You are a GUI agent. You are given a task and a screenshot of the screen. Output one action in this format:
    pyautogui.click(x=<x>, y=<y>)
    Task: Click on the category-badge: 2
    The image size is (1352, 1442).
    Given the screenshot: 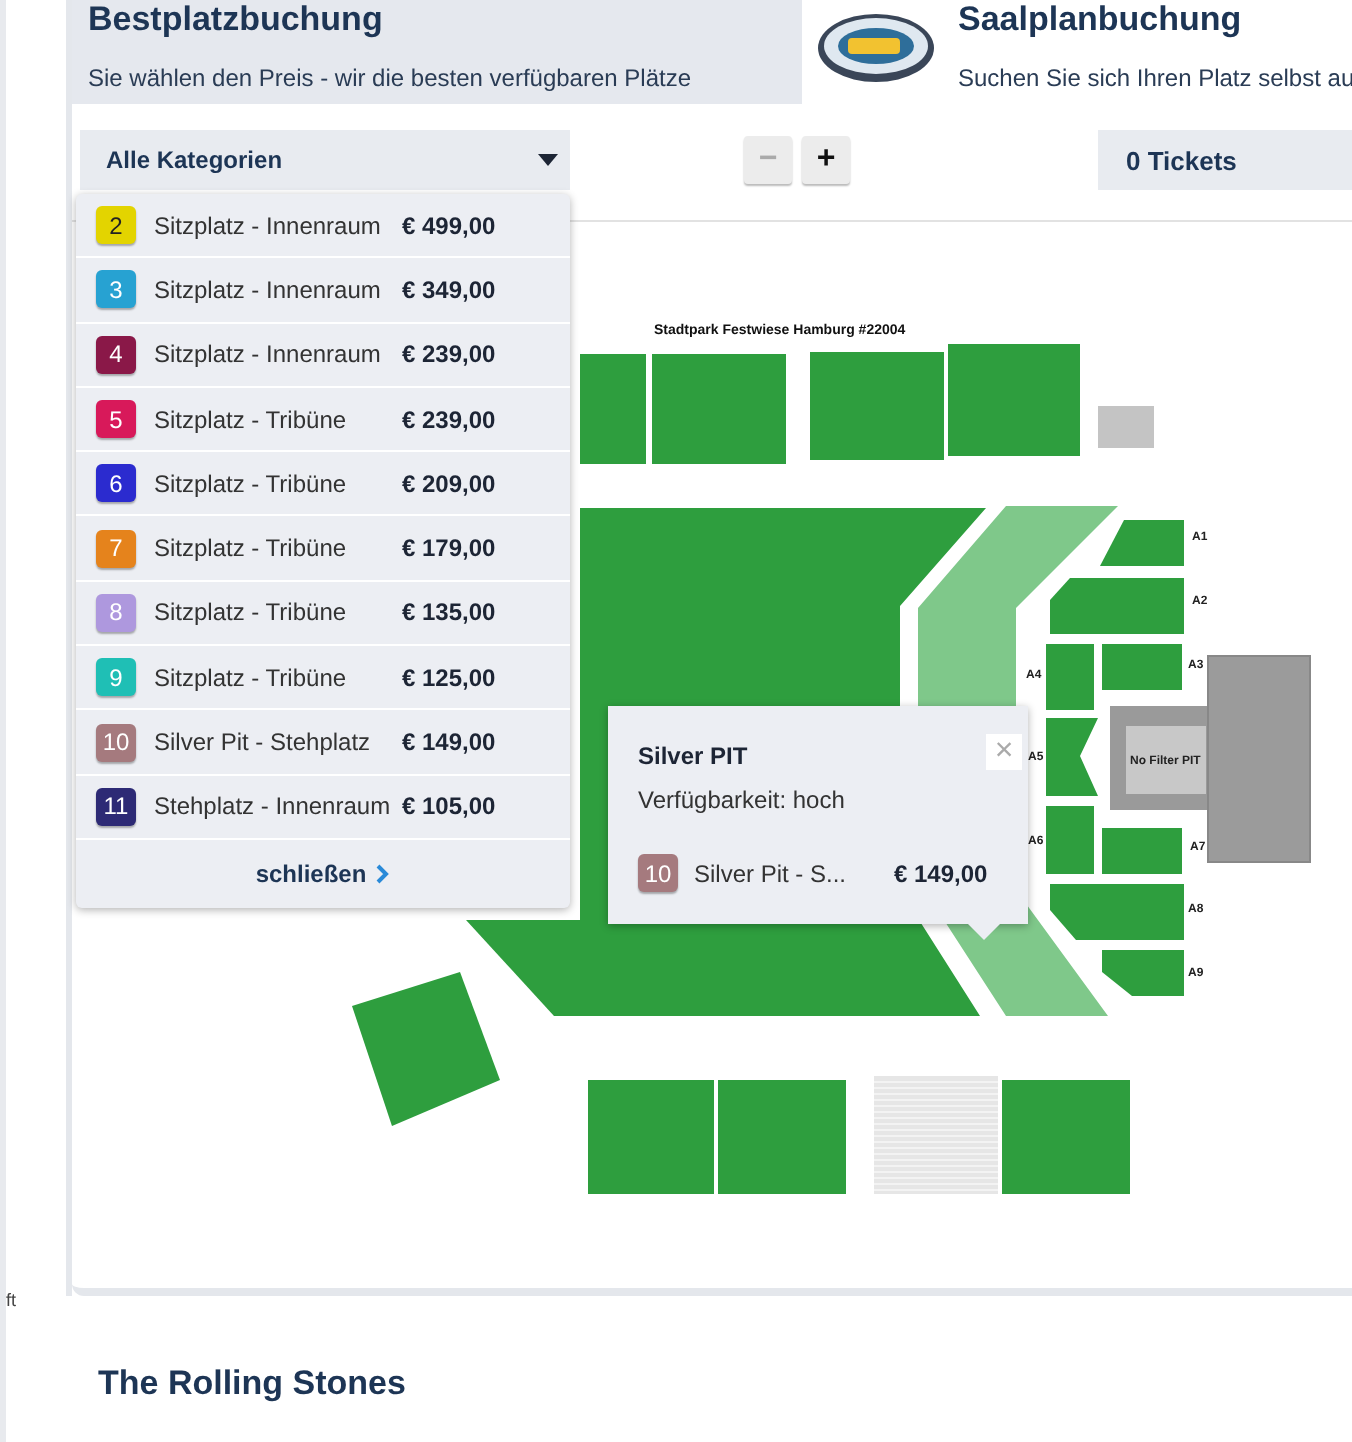 What is the action you would take?
    pyautogui.click(x=116, y=225)
    